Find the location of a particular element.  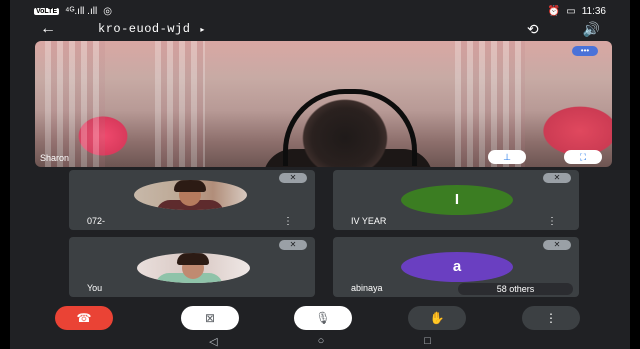

camera-off-icon: ⊠ is located at coordinates (210, 318).